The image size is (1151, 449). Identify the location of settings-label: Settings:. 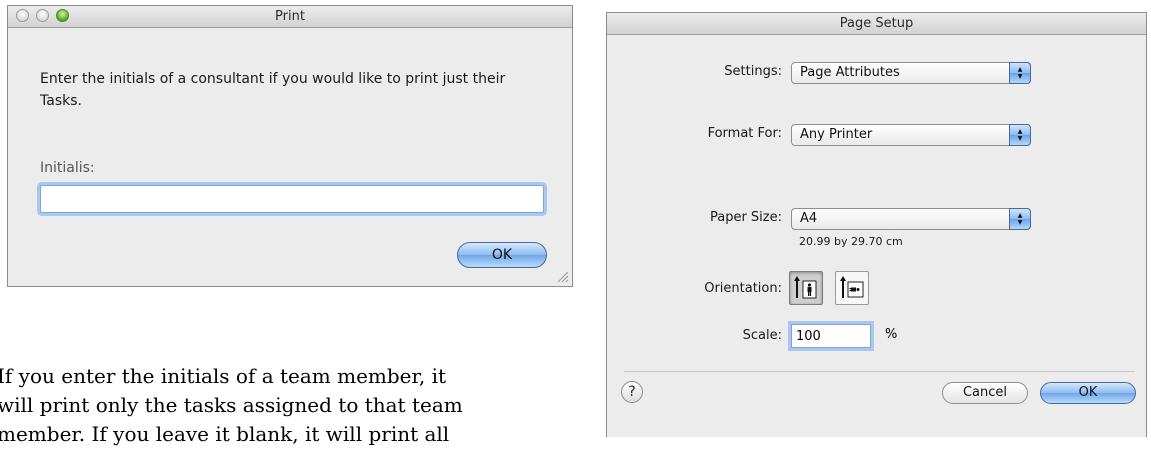
(753, 71).